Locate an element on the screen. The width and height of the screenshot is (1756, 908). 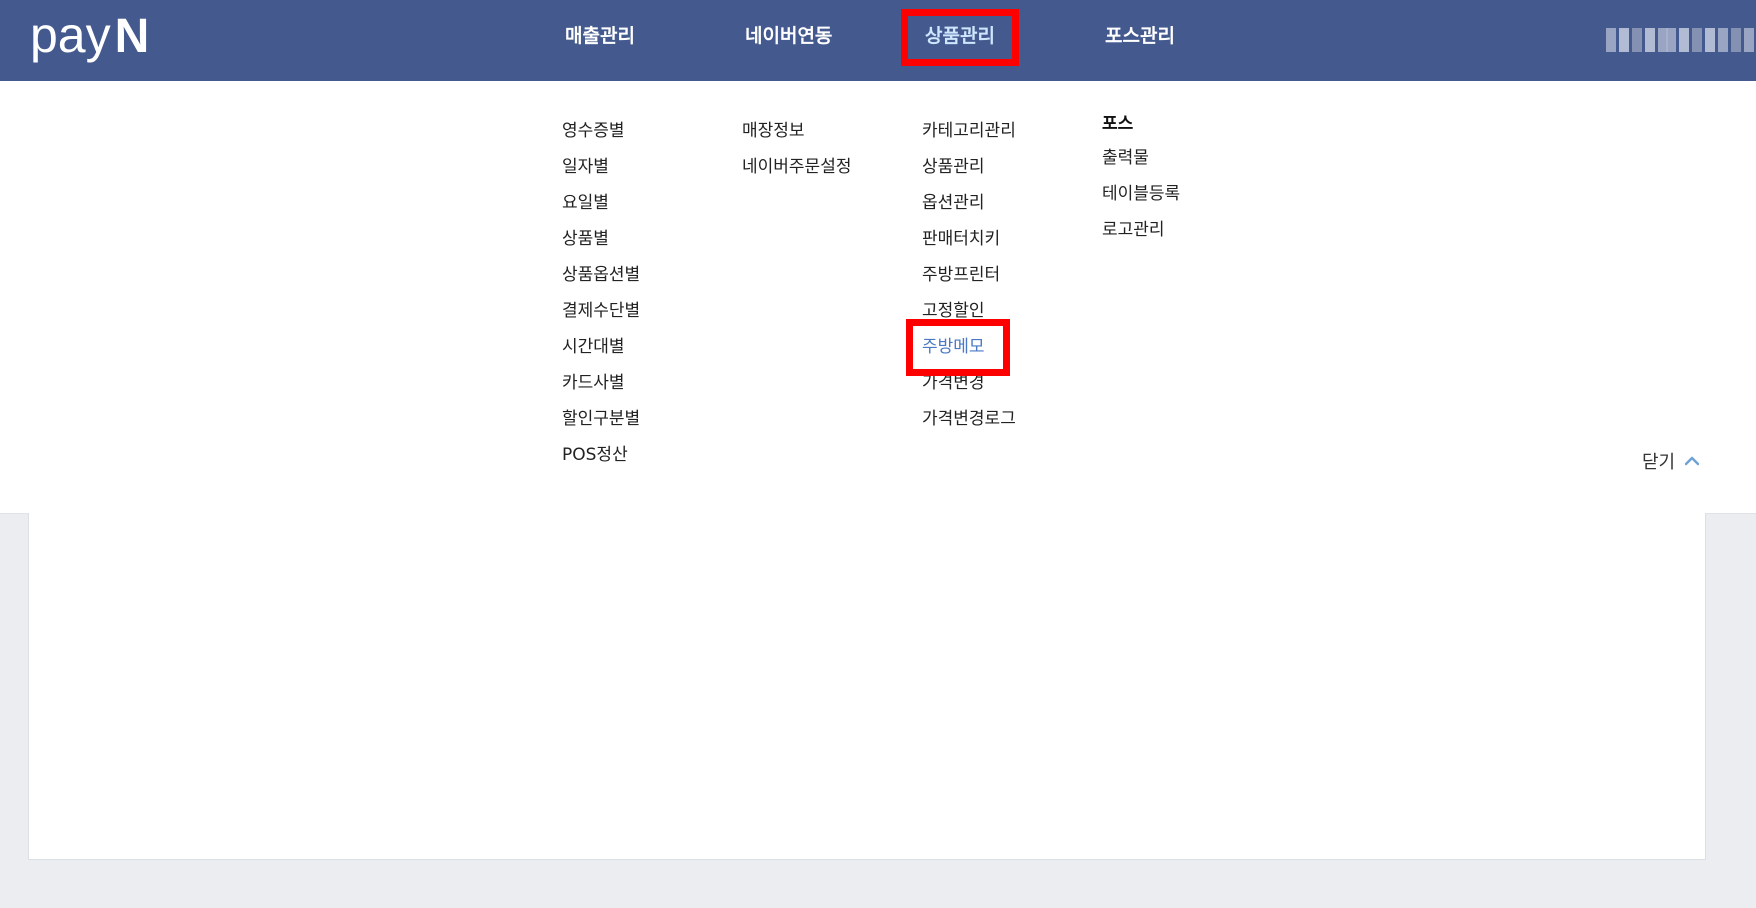
menu-item-store-info: 매장정보 is located at coordinates (773, 131).